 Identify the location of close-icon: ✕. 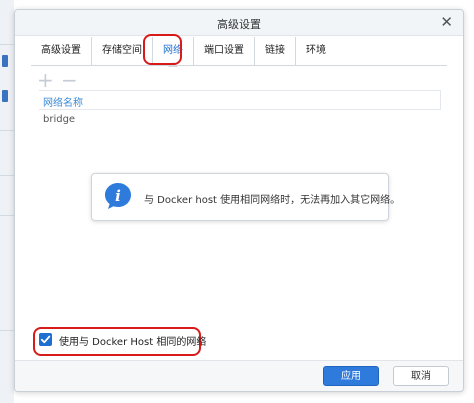
(446, 22).